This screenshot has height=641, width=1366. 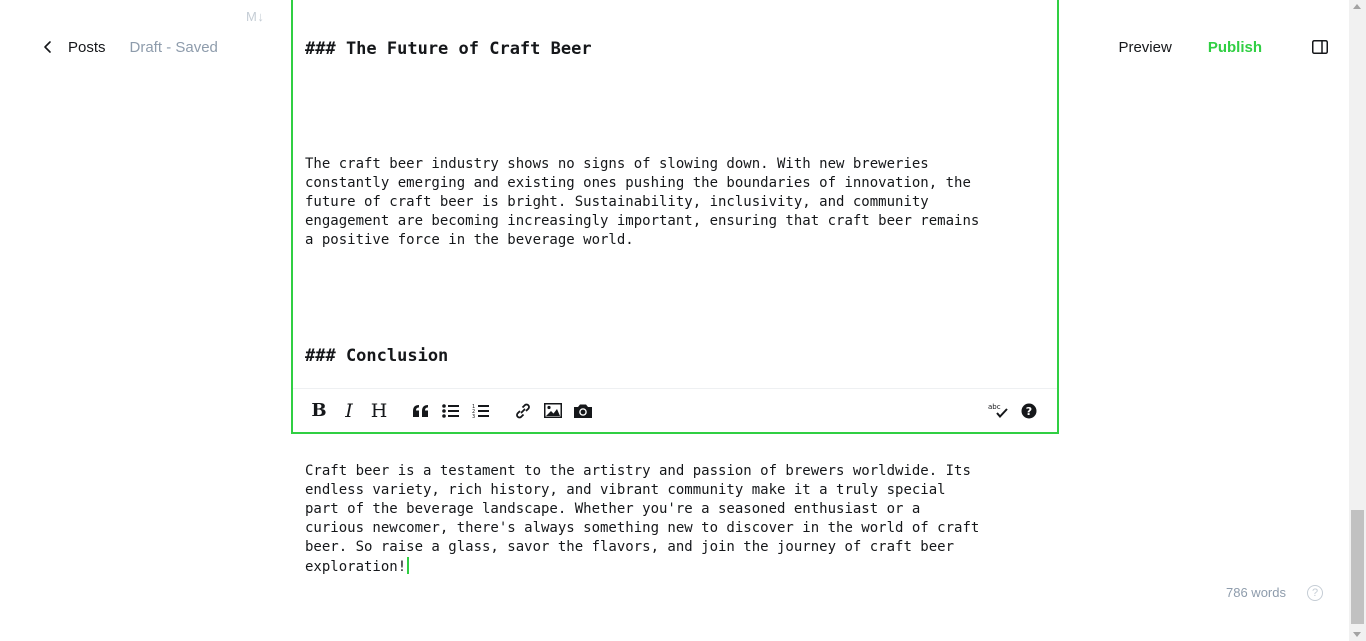 I want to click on ordered-list-icon: 1 2 3, so click(x=480, y=411).